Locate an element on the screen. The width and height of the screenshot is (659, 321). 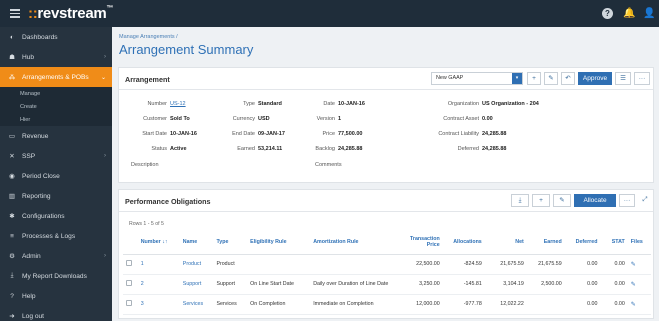
field-status: Status Active is located at coordinates (169, 149).